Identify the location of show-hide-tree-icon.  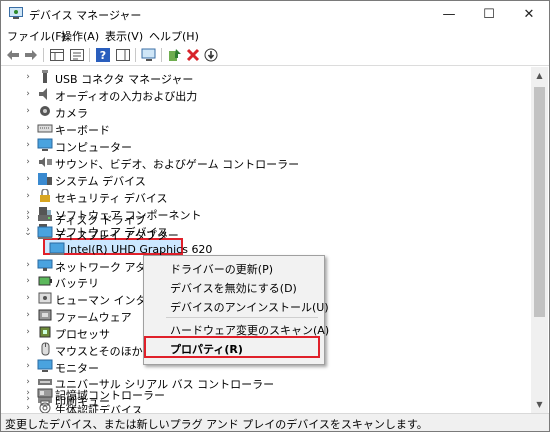
(57, 55).